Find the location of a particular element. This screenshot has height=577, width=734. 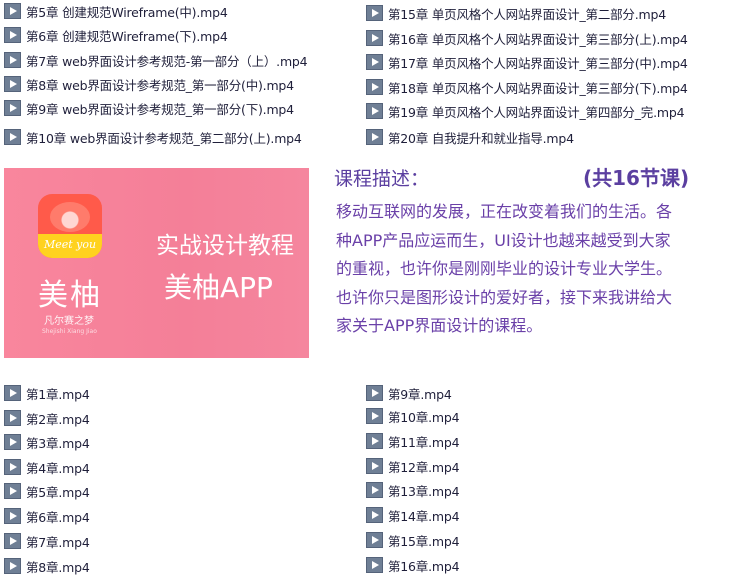

file-name: 第4章.mp4 is located at coordinates (58, 468).